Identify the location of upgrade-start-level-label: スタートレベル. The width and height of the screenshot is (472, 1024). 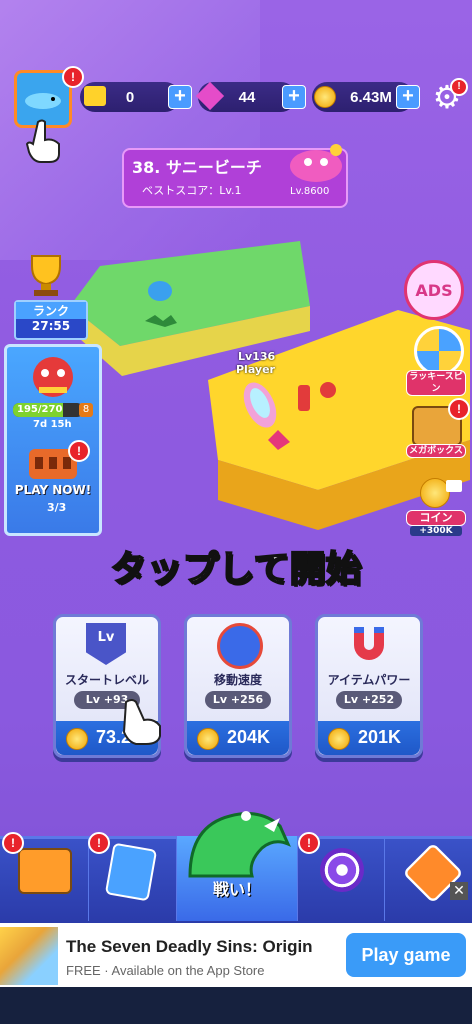
(106, 680).